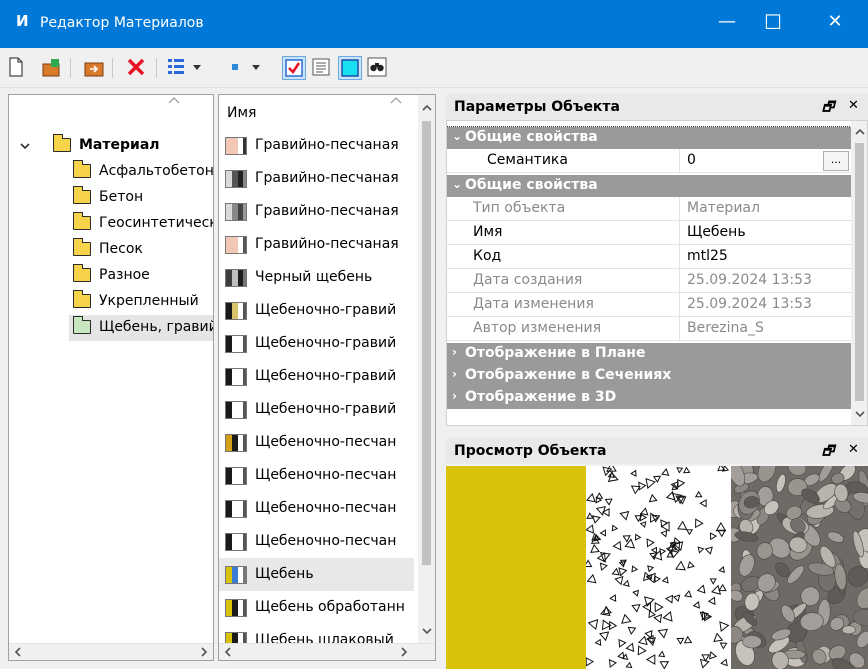 The height and width of the screenshot is (669, 868). I want to click on property-row: Дата создания 25.09.2024 13:53, so click(649, 281).